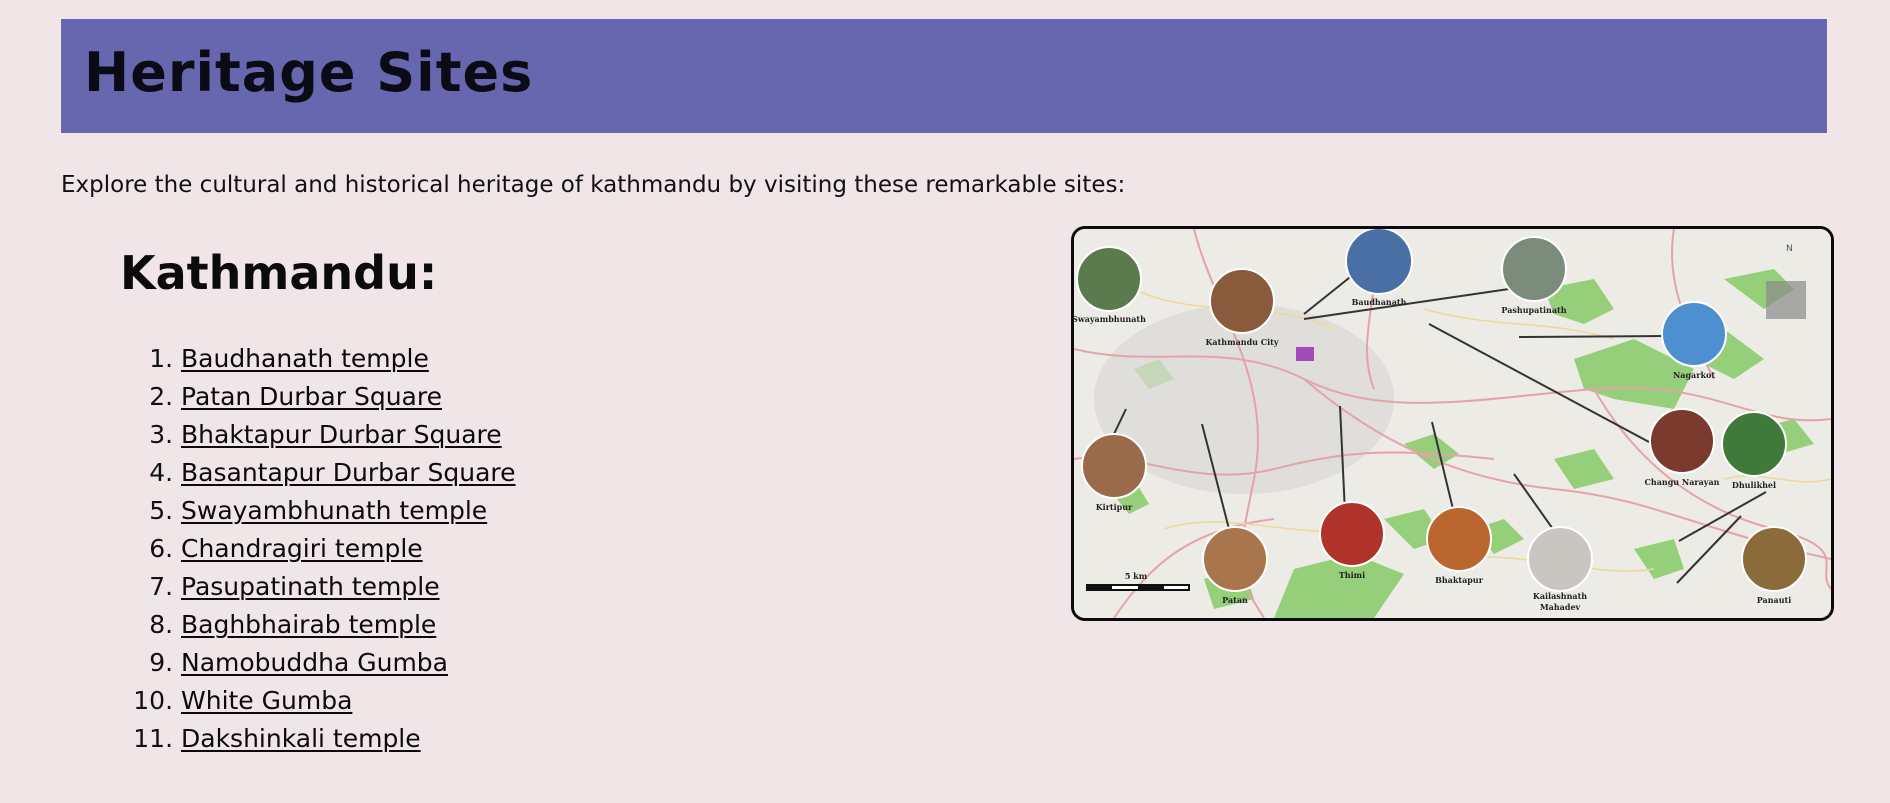 The height and width of the screenshot is (803, 1890). I want to click on kirtipur-photo, so click(1114, 466).